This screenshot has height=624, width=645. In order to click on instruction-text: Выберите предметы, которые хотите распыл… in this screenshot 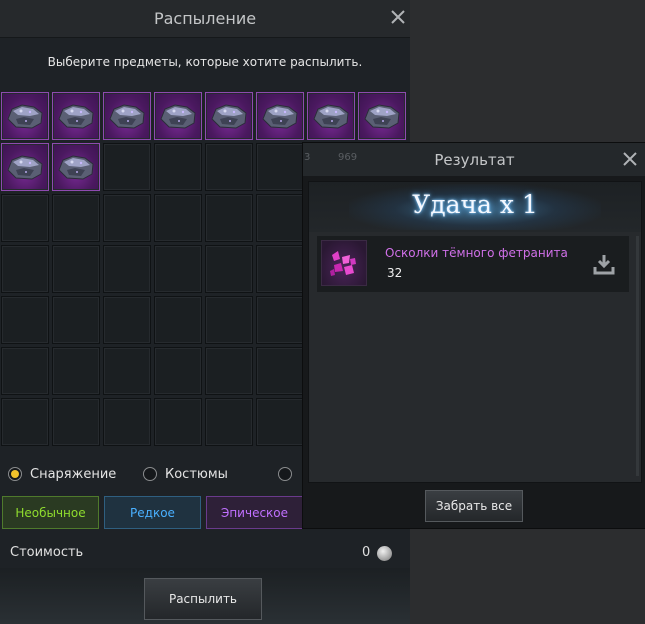, I will do `click(205, 62)`.